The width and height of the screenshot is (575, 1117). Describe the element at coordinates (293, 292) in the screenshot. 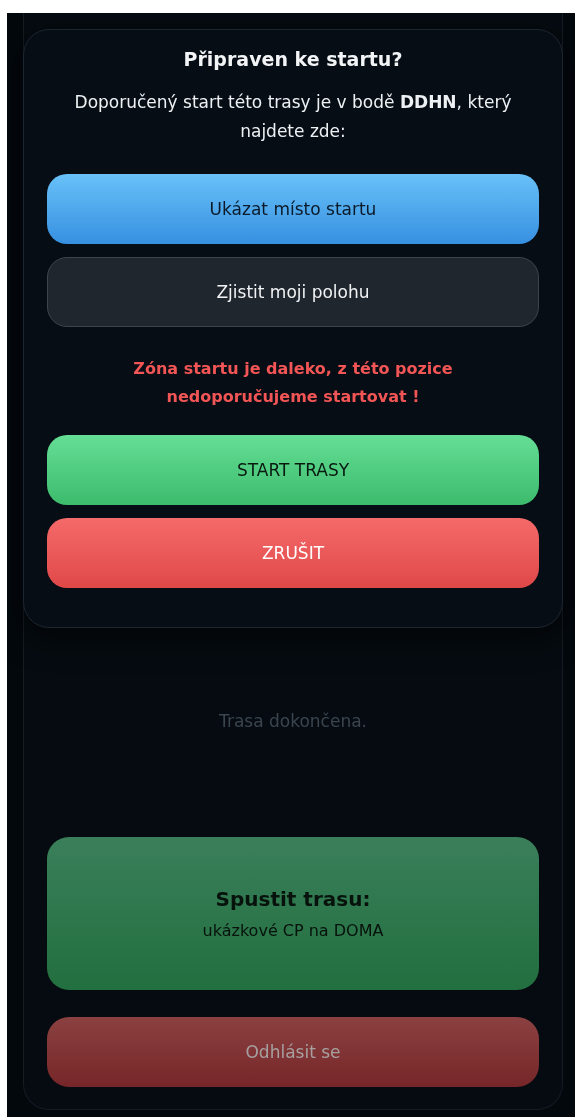

I see `locate-button: Zjistit moji polohu` at that location.